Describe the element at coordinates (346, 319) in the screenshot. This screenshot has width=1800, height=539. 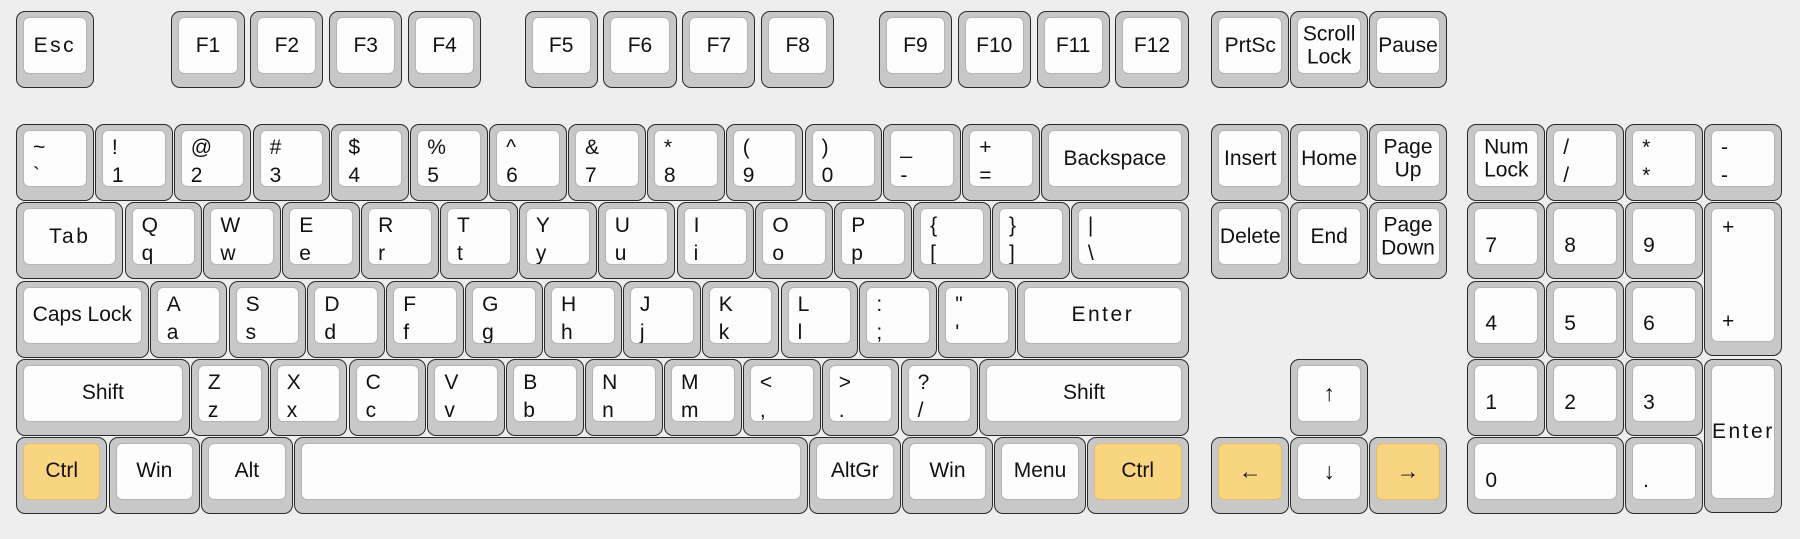
I see `key-d: Dd` at that location.